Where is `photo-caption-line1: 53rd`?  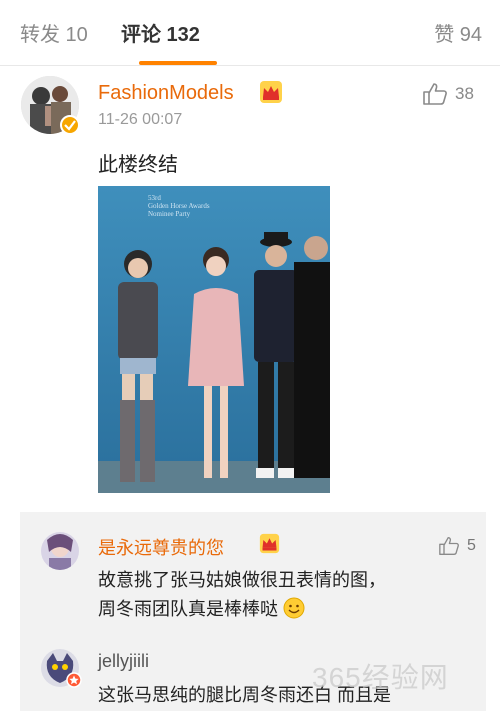 photo-caption-line1: 53rd is located at coordinates (154, 198).